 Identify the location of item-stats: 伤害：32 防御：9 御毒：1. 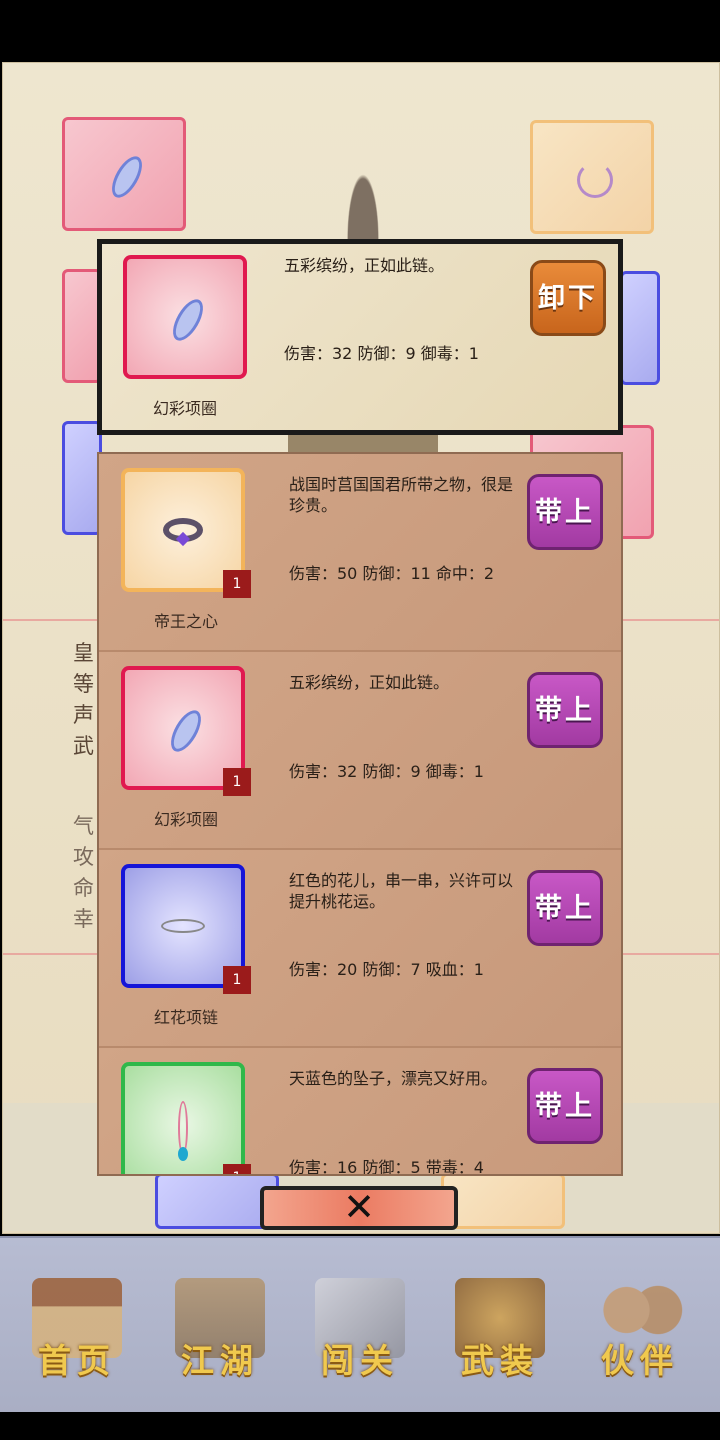
(386, 771).